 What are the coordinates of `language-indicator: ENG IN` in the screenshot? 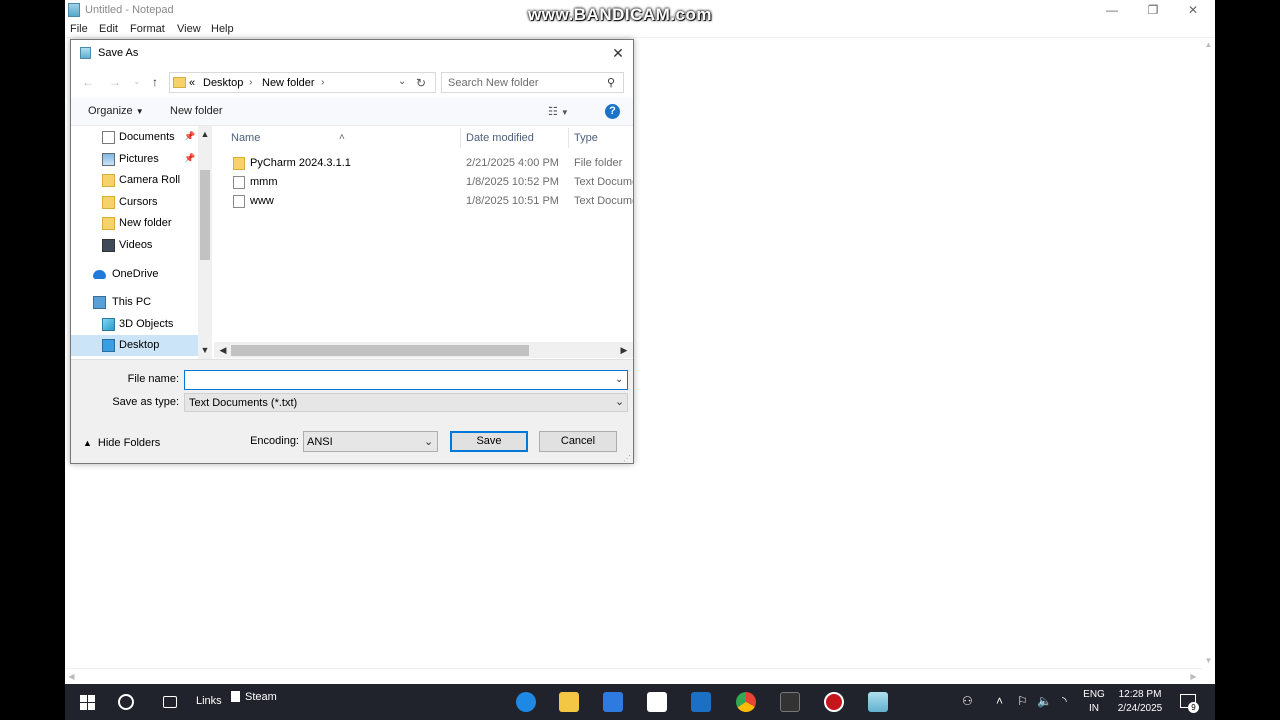 It's located at (1094, 701).